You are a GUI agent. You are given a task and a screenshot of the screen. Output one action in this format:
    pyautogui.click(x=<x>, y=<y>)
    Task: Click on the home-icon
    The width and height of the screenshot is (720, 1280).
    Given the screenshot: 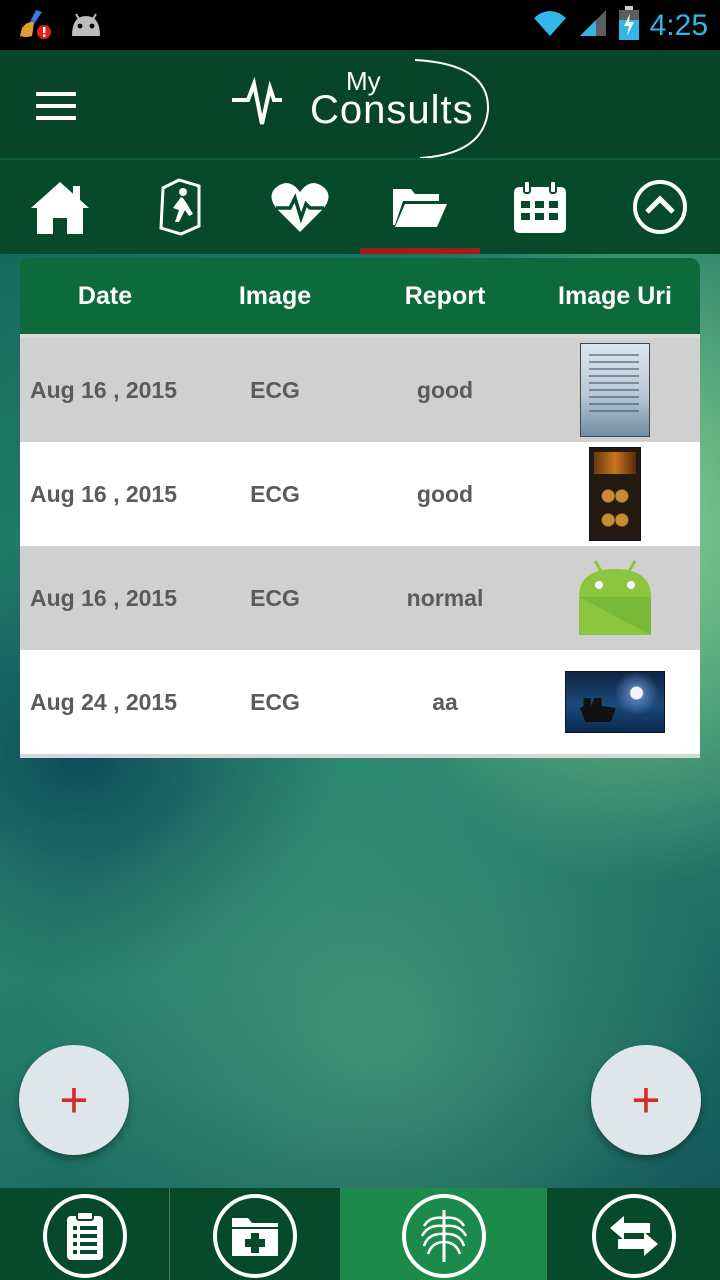 What is the action you would take?
    pyautogui.click(x=60, y=208)
    